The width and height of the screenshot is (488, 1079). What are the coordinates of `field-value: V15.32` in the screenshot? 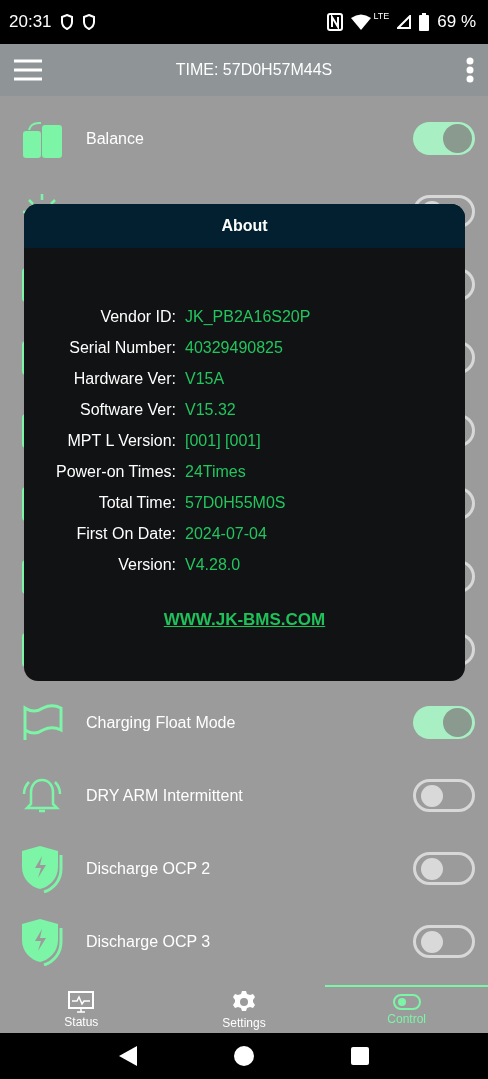 It's located at (210, 410).